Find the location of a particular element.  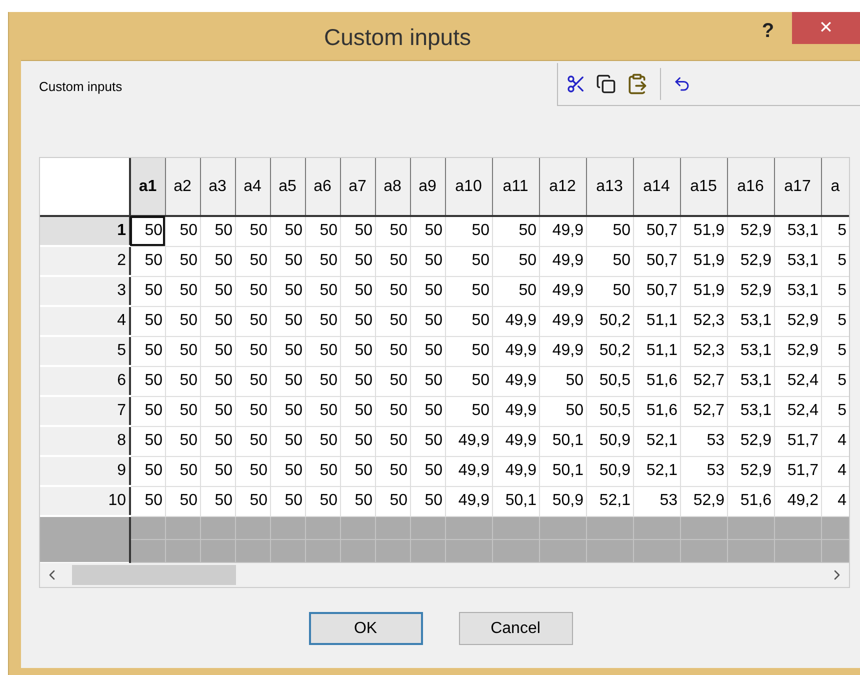

row-header: 9 is located at coordinates (85, 471).